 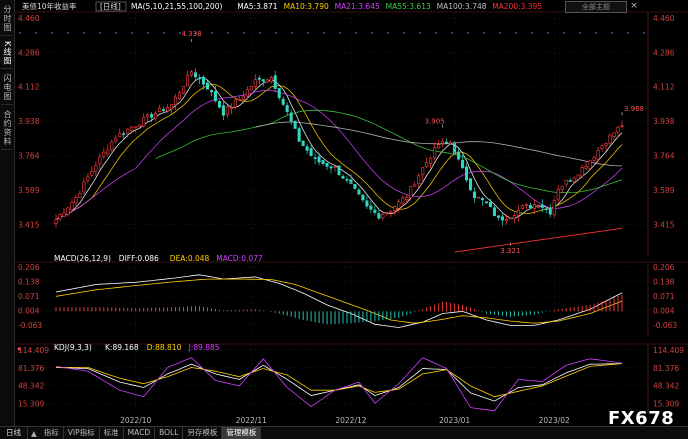 What do you see at coordinates (7, 19) in the screenshot?
I see `sidebar-item-0: 分时图` at bounding box center [7, 19].